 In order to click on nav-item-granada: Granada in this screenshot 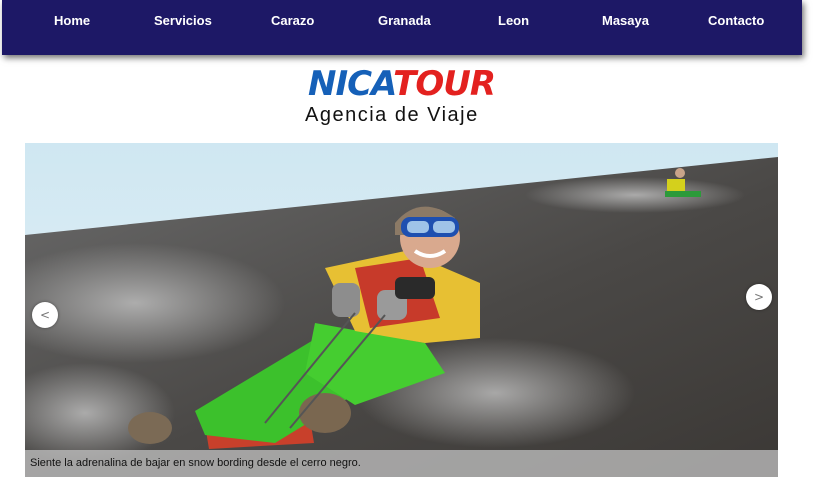, I will do `click(404, 20)`.